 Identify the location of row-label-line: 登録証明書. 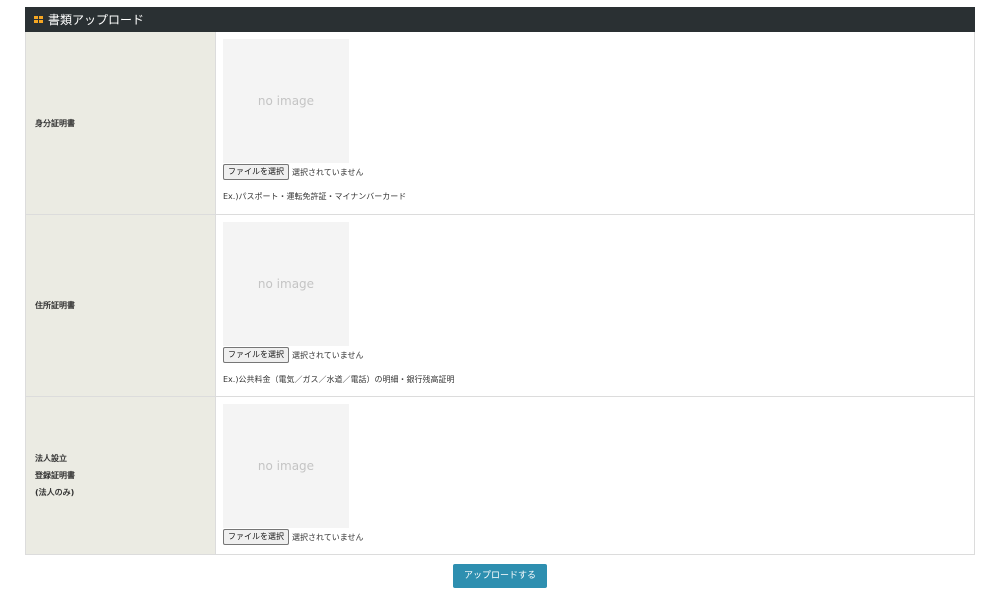
(55, 475).